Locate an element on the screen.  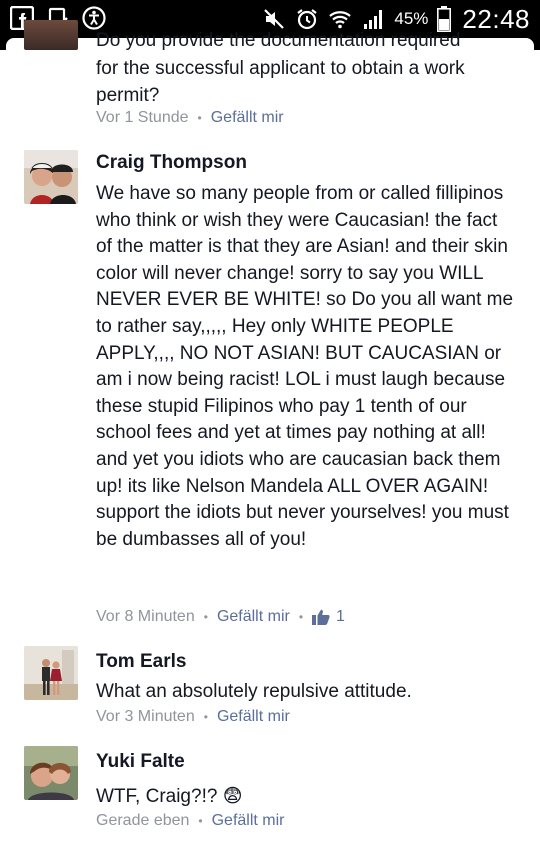
battery-percent: 45% is located at coordinates (411, 18).